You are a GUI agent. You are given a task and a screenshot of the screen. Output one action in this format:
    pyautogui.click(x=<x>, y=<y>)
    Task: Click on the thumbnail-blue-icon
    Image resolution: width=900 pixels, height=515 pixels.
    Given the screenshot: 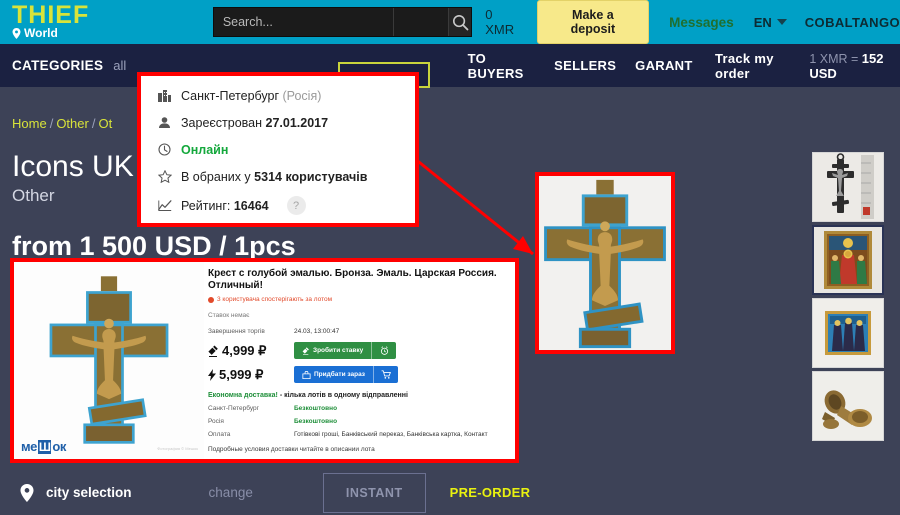 What is the action you would take?
    pyautogui.click(x=848, y=333)
    